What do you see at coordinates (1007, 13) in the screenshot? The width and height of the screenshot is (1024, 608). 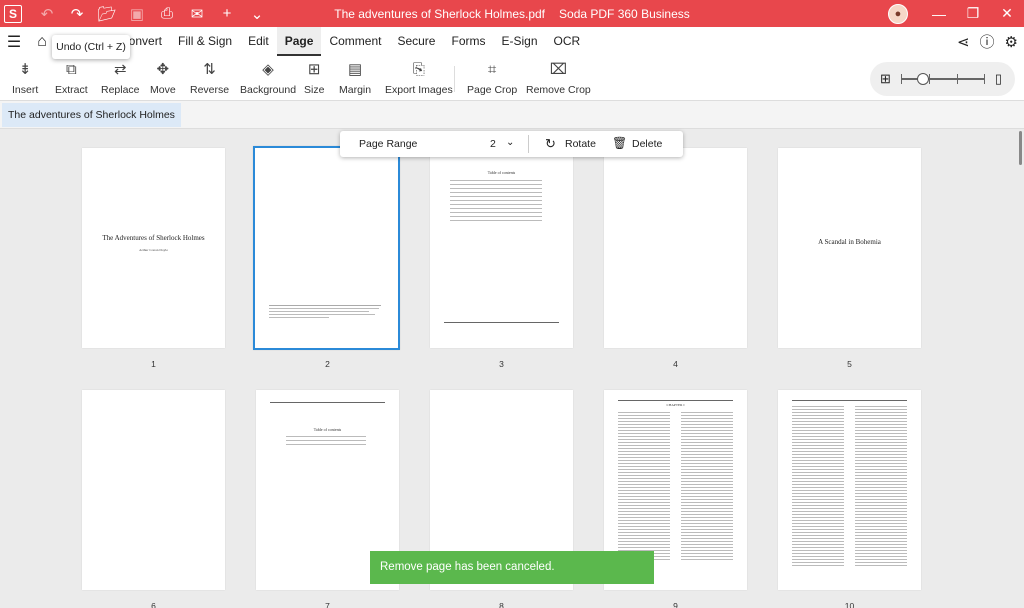 I see `close-icon: ✕` at bounding box center [1007, 13].